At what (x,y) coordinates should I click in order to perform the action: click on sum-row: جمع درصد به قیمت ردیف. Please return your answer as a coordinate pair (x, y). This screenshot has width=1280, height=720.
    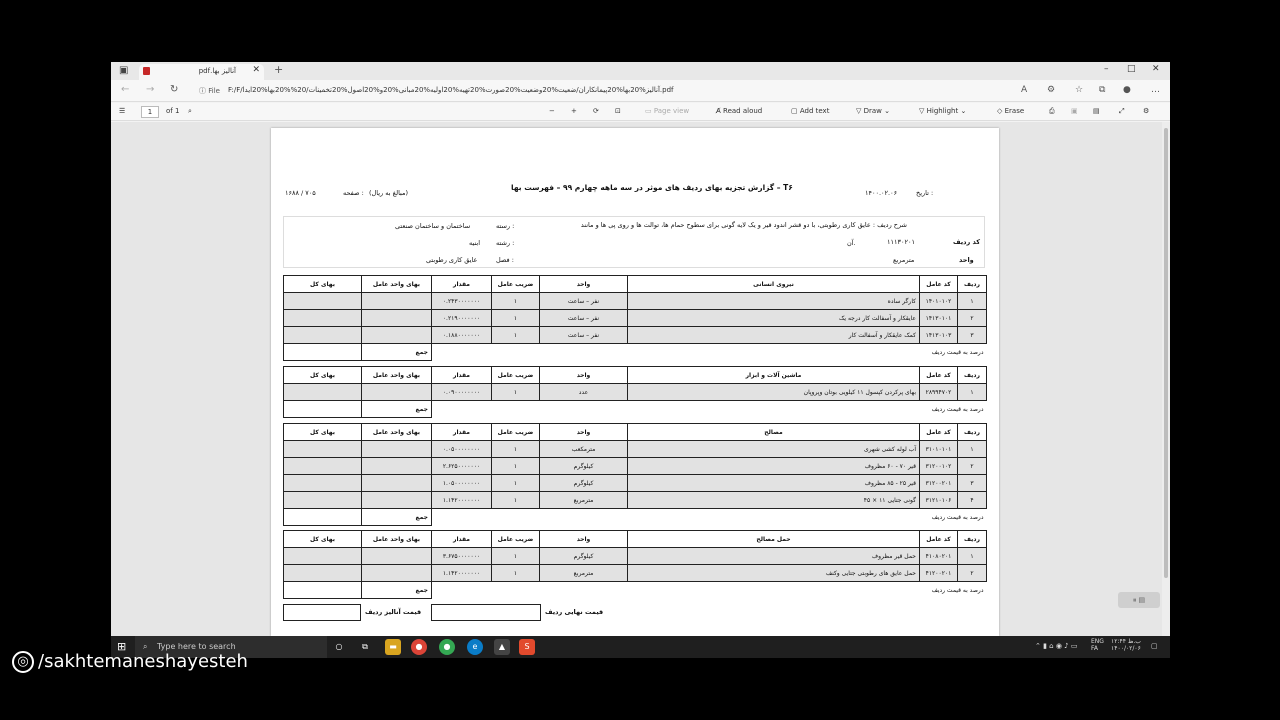
    Looking at the image, I should click on (635, 590).